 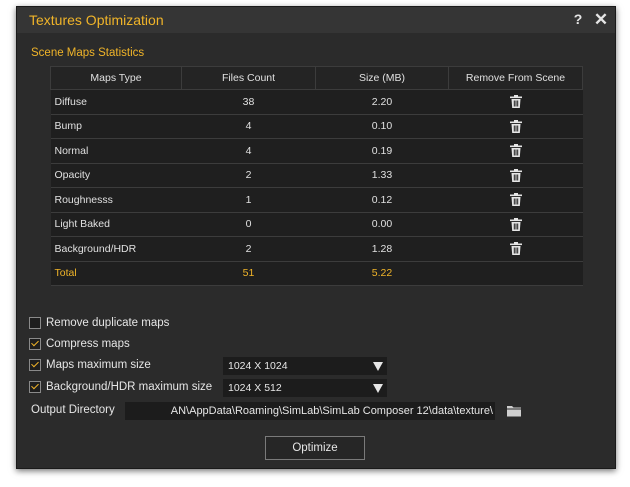 I want to click on total-row: Total 51 5.22, so click(x=316, y=273).